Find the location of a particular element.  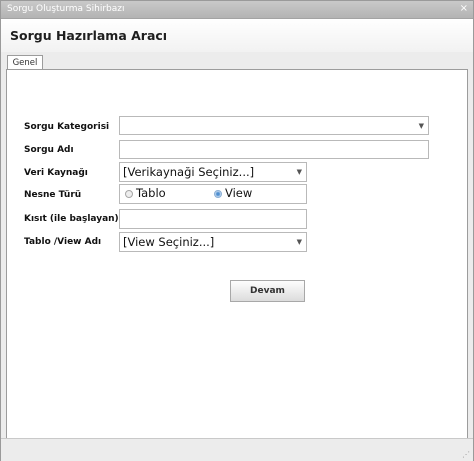

query-name-input is located at coordinates (274, 149).